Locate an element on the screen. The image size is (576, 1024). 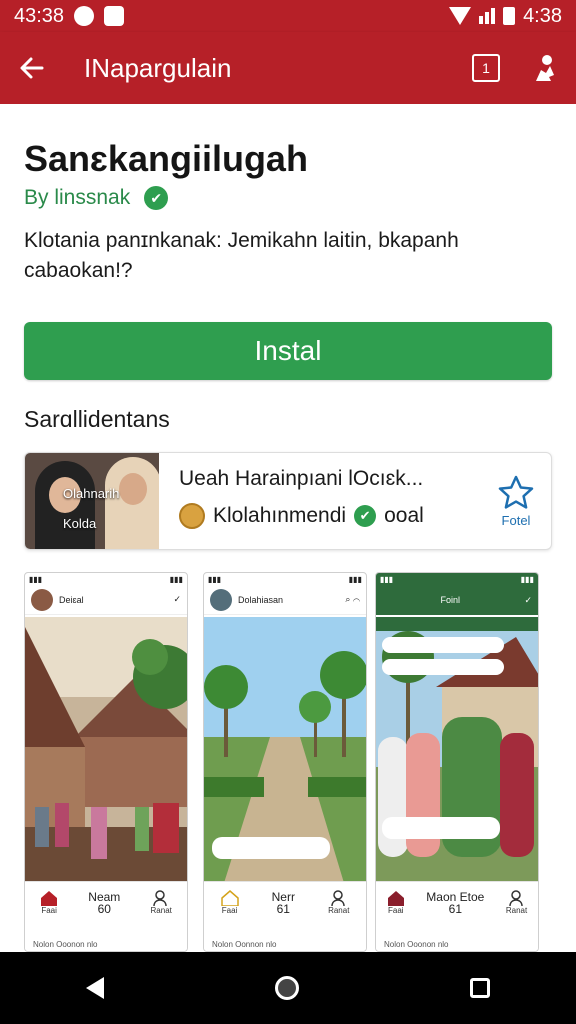
install-button: Instal is located at coordinates (288, 351).